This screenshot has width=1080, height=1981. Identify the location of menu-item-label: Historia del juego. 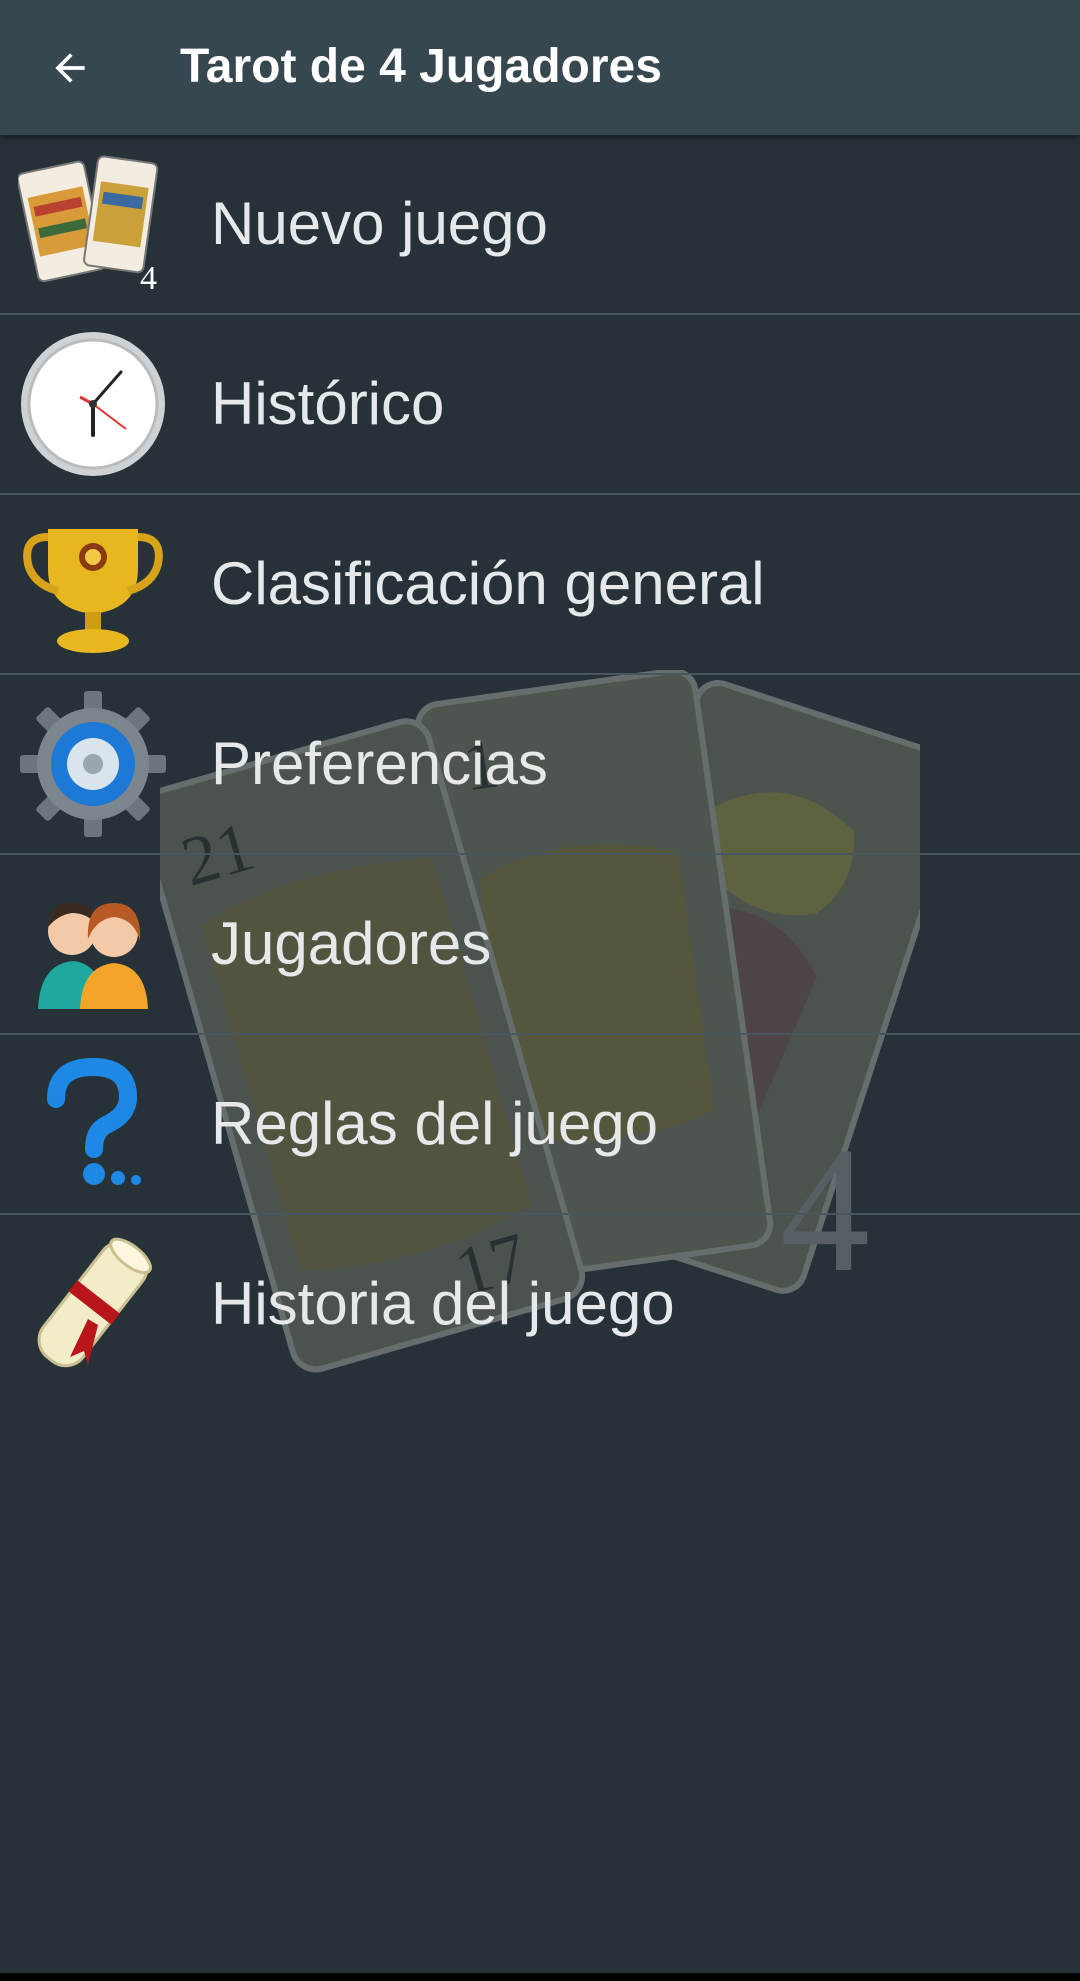
(443, 1303).